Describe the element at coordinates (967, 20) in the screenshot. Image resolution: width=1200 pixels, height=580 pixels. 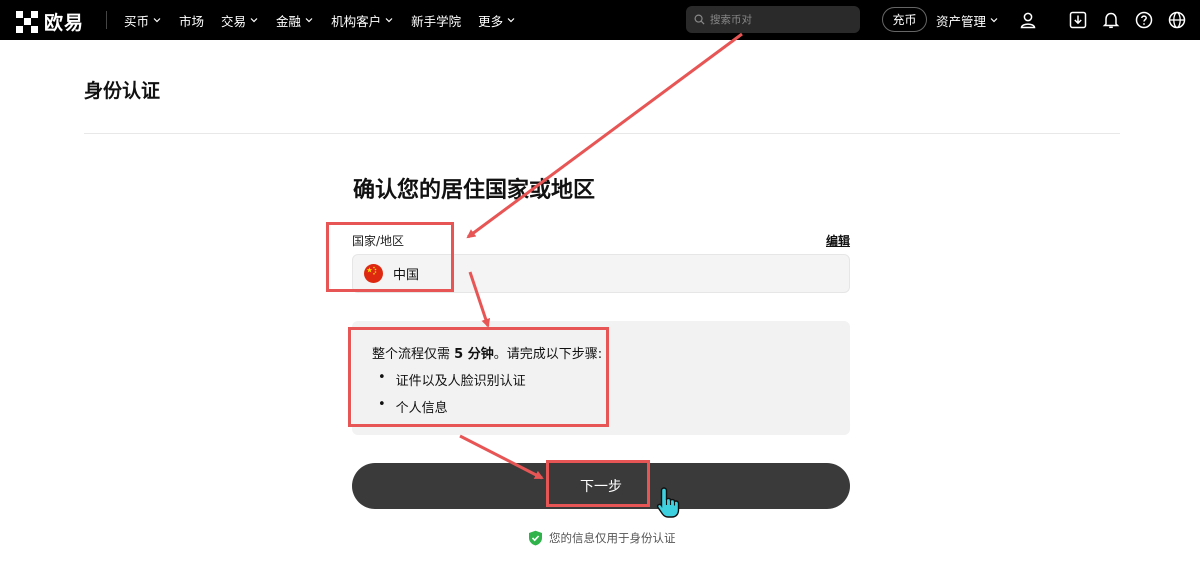
I see `assets-menu: 资产管理` at that location.